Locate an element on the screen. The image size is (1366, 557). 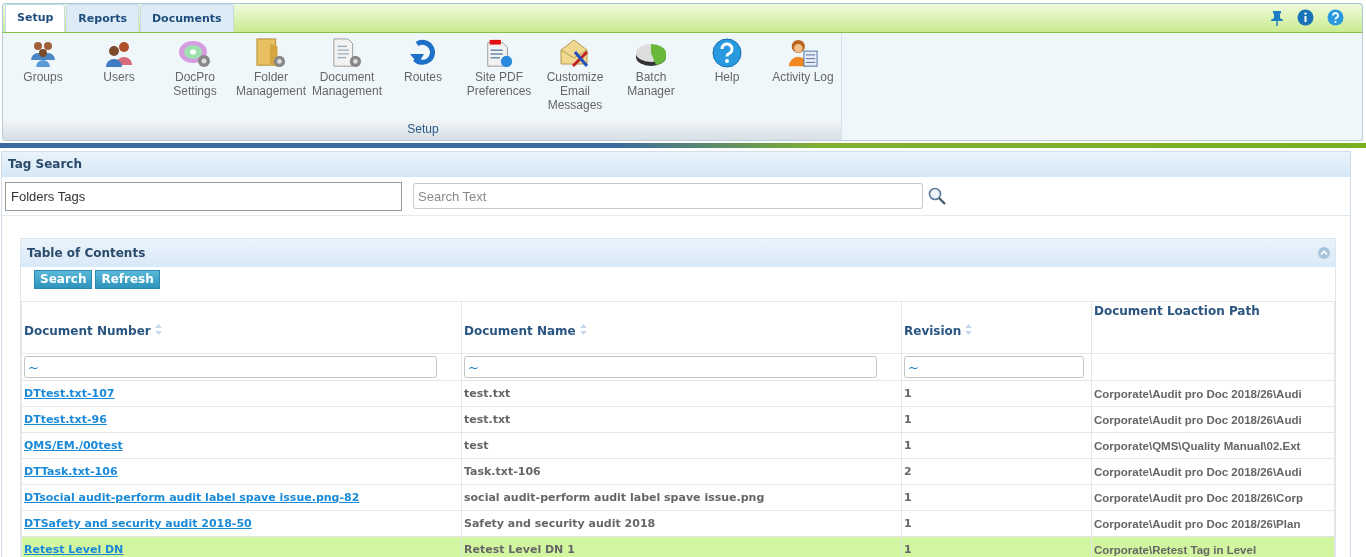
panel-title: Tag Search is located at coordinates (676, 164).